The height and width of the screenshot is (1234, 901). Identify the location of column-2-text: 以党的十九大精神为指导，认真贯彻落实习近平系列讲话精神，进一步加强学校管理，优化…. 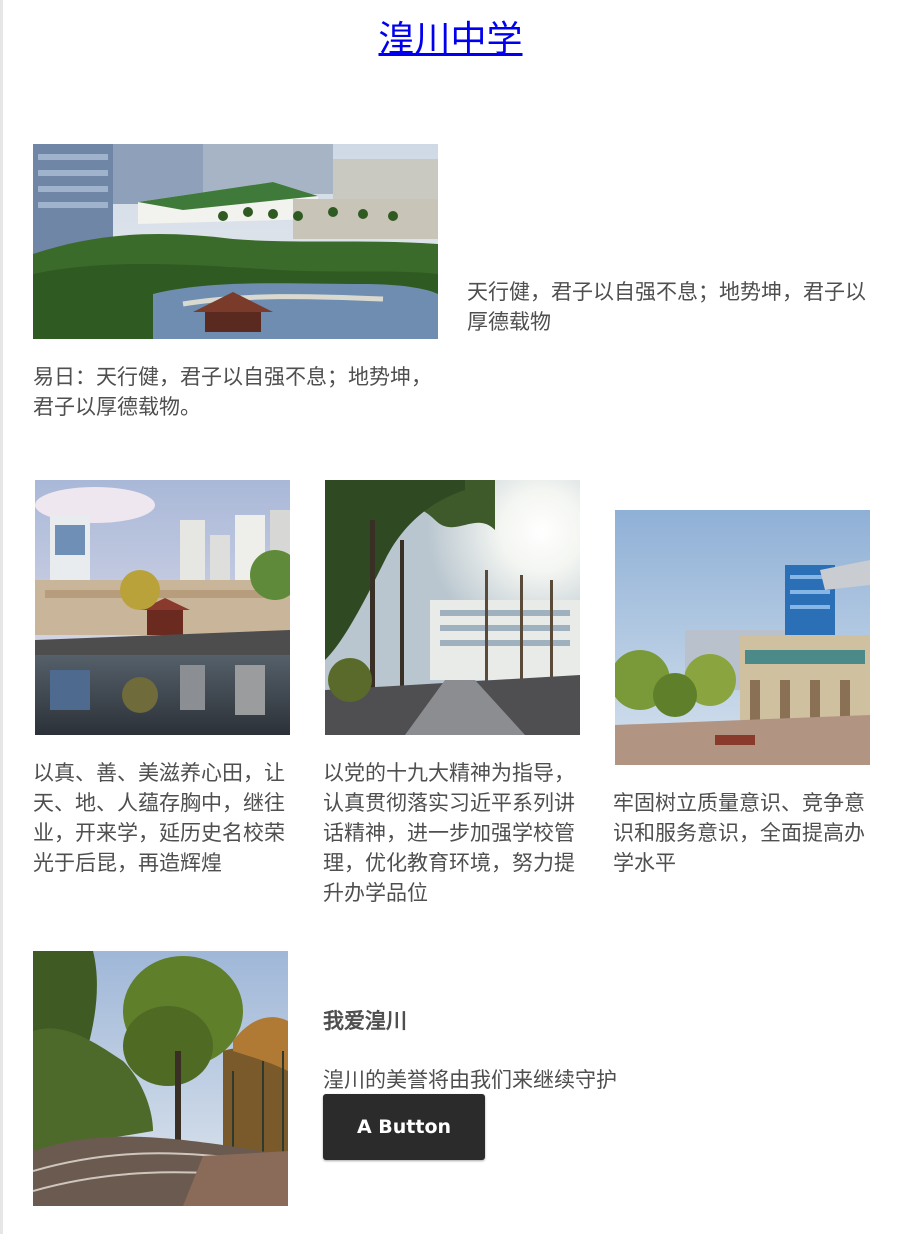
(449, 833).